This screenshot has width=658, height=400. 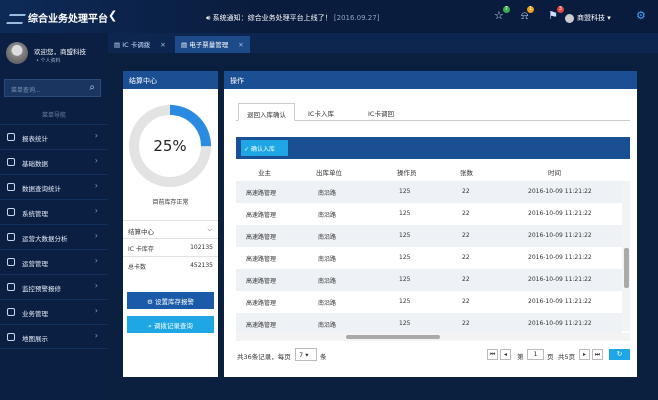 I want to click on sidebar-item-monitor: 监控预警报修 ›, so click(x=54, y=286).